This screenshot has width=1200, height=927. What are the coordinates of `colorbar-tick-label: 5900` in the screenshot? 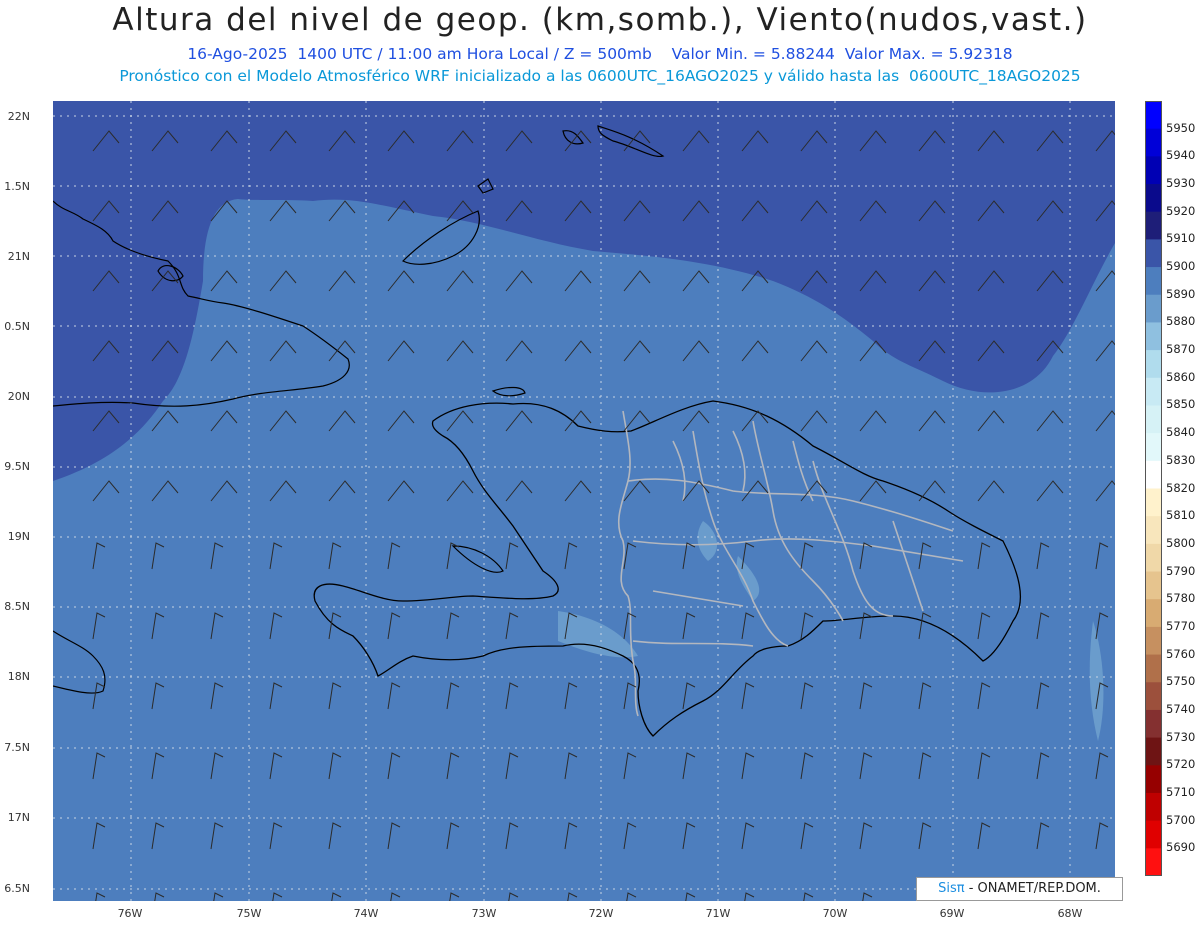 It's located at (1181, 266).